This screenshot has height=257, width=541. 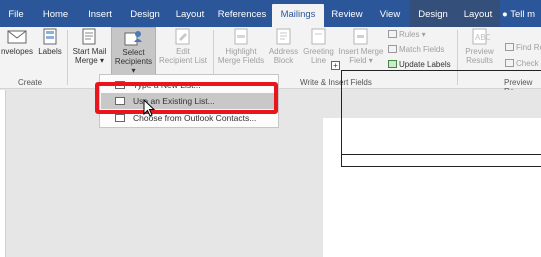 I want to click on mouse-pointer-icon, so click(x=149, y=108).